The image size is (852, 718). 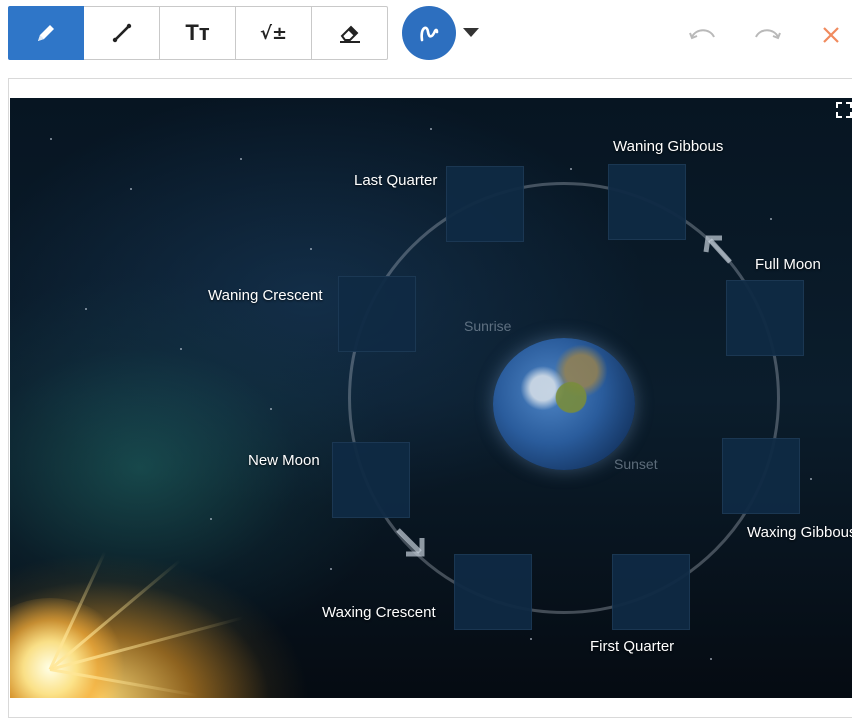 I want to click on pencil-tool, so click(x=46, y=33).